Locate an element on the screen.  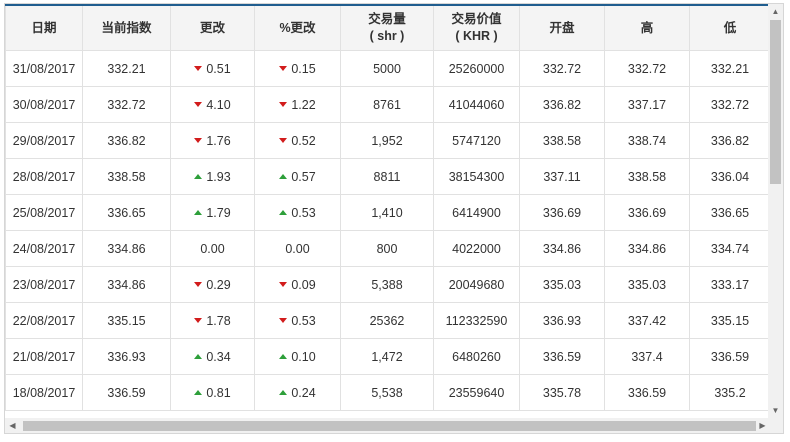
value-cell-value: 38154300 is located at coordinates (476, 176).